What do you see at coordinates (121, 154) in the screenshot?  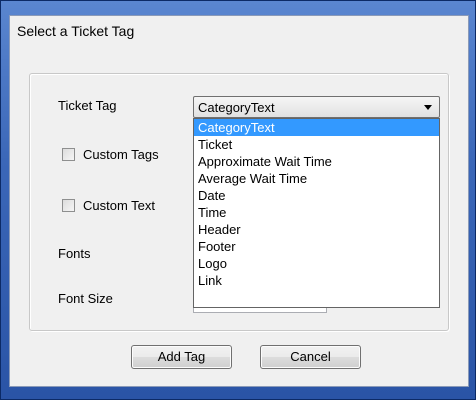 I see `custom-tags-label: Custom Tags` at bounding box center [121, 154].